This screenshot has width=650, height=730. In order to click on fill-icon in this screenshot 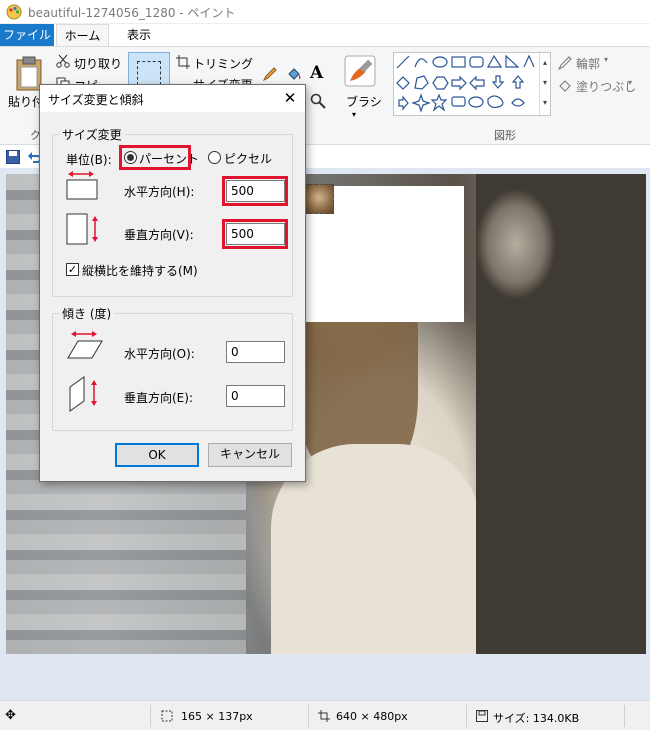, I will do `click(565, 86)`.